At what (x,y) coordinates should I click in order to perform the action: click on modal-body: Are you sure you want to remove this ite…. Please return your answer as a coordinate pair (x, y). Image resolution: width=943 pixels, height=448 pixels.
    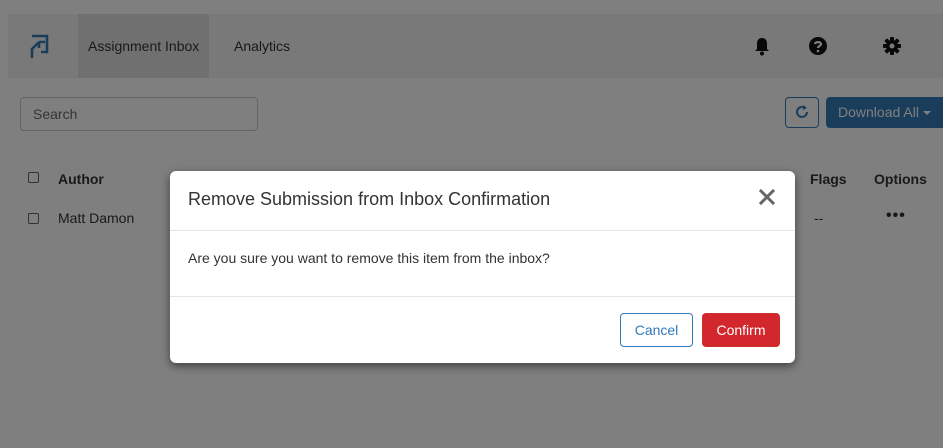
    Looking at the image, I should click on (482, 264).